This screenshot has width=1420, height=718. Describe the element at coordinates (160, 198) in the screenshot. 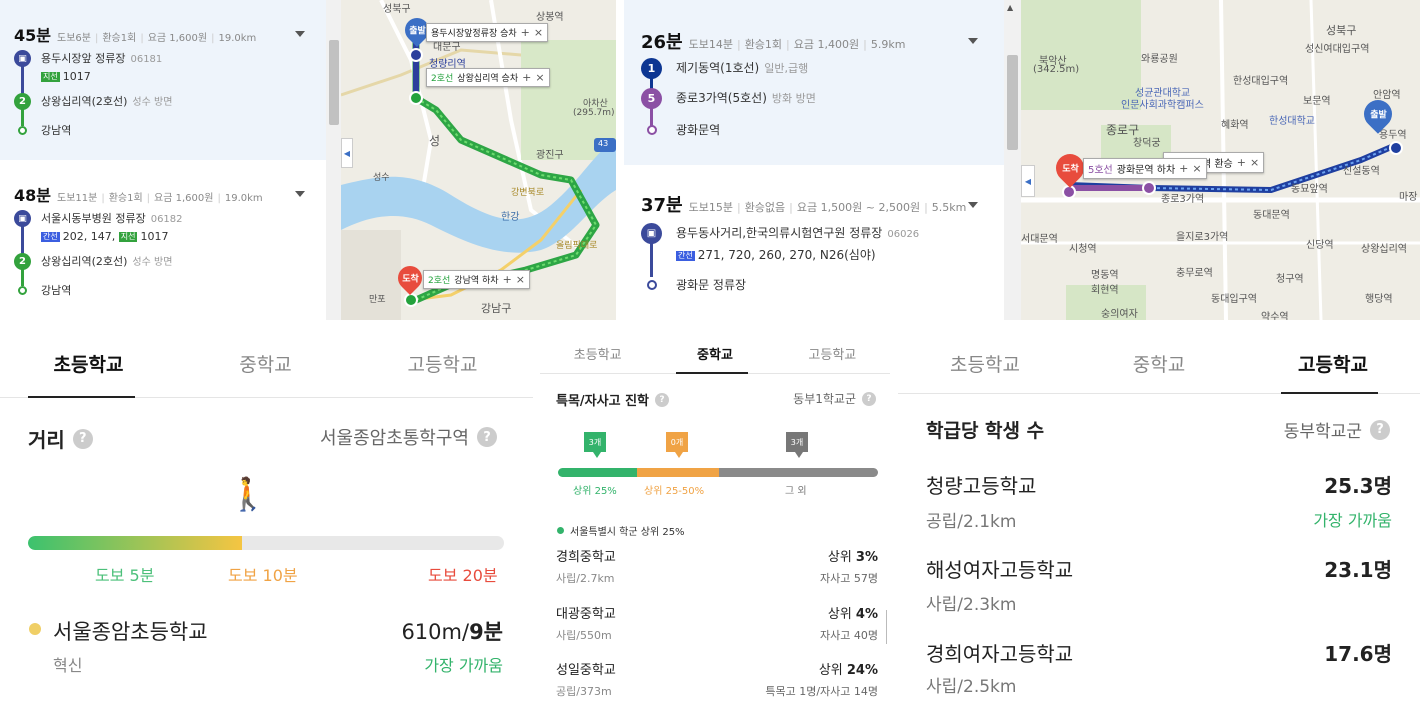

I see `route-meta: 도보11분 | 환승1회 | 요금 1,600원 | 19.0km` at that location.